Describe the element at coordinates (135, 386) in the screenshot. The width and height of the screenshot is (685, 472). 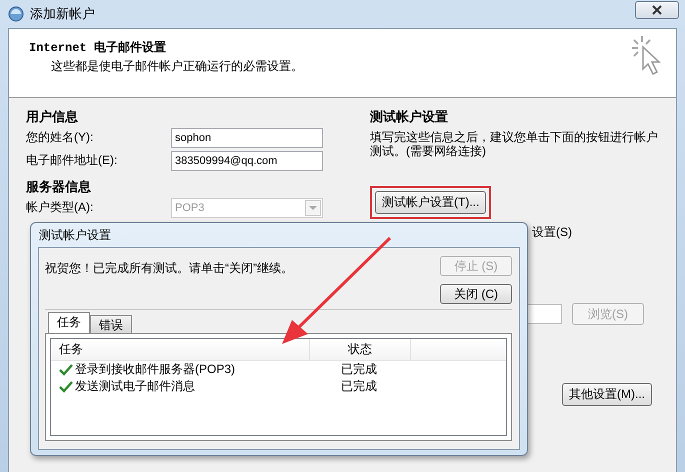
I see `task-name: 发送测试电子邮件消息` at that location.